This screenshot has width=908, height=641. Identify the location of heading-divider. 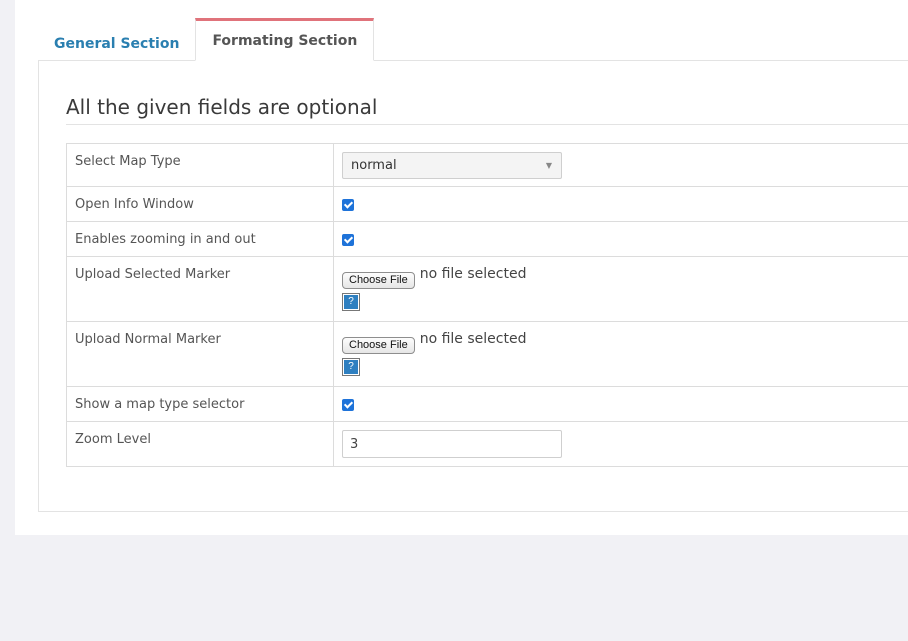
(487, 124).